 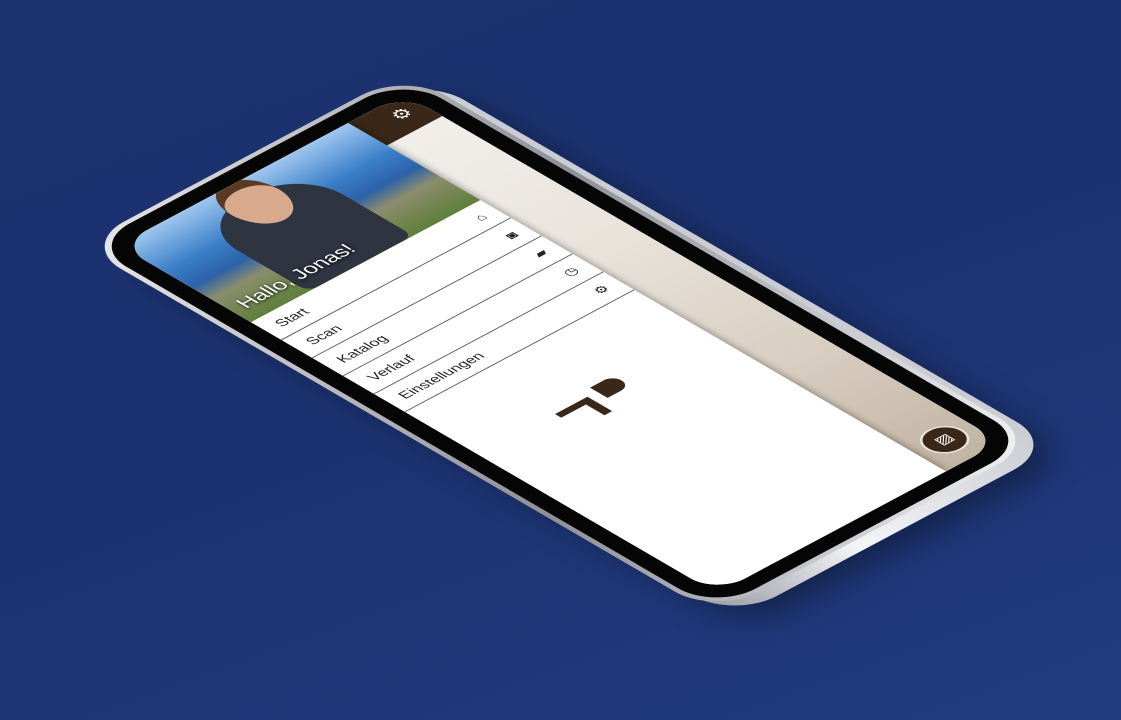 What do you see at coordinates (944, 439) in the screenshot?
I see `gallery-icon: ▨` at bounding box center [944, 439].